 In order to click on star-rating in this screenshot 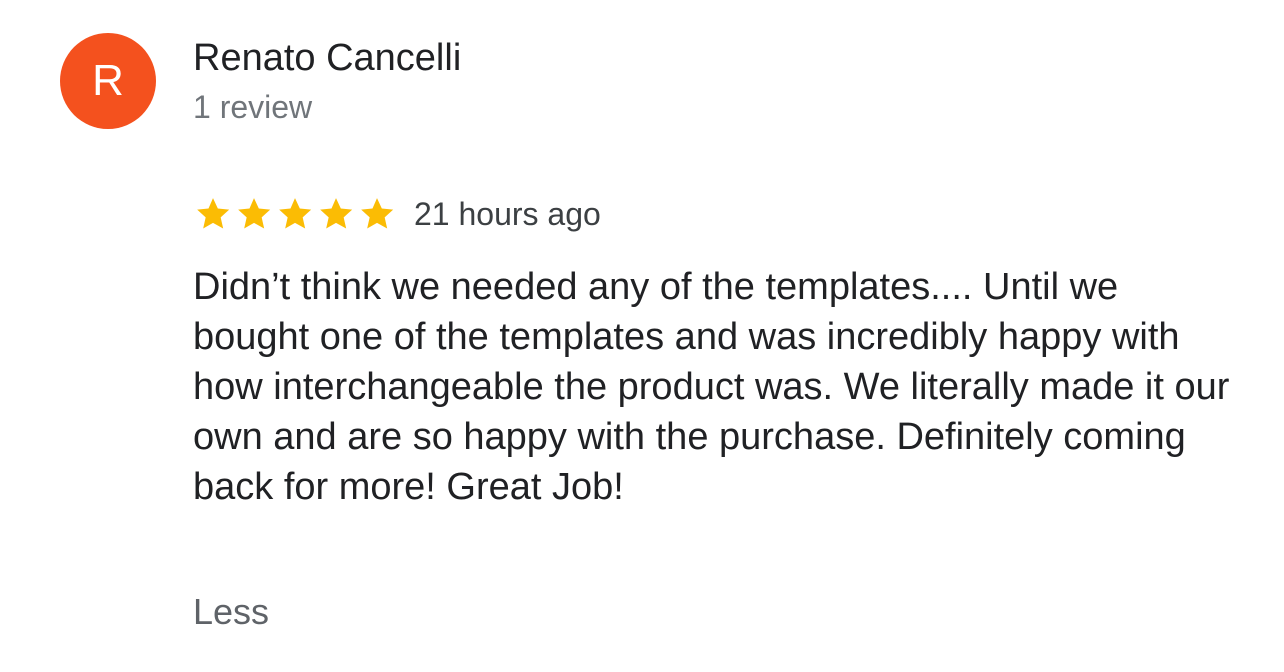, I will do `click(295, 214)`.